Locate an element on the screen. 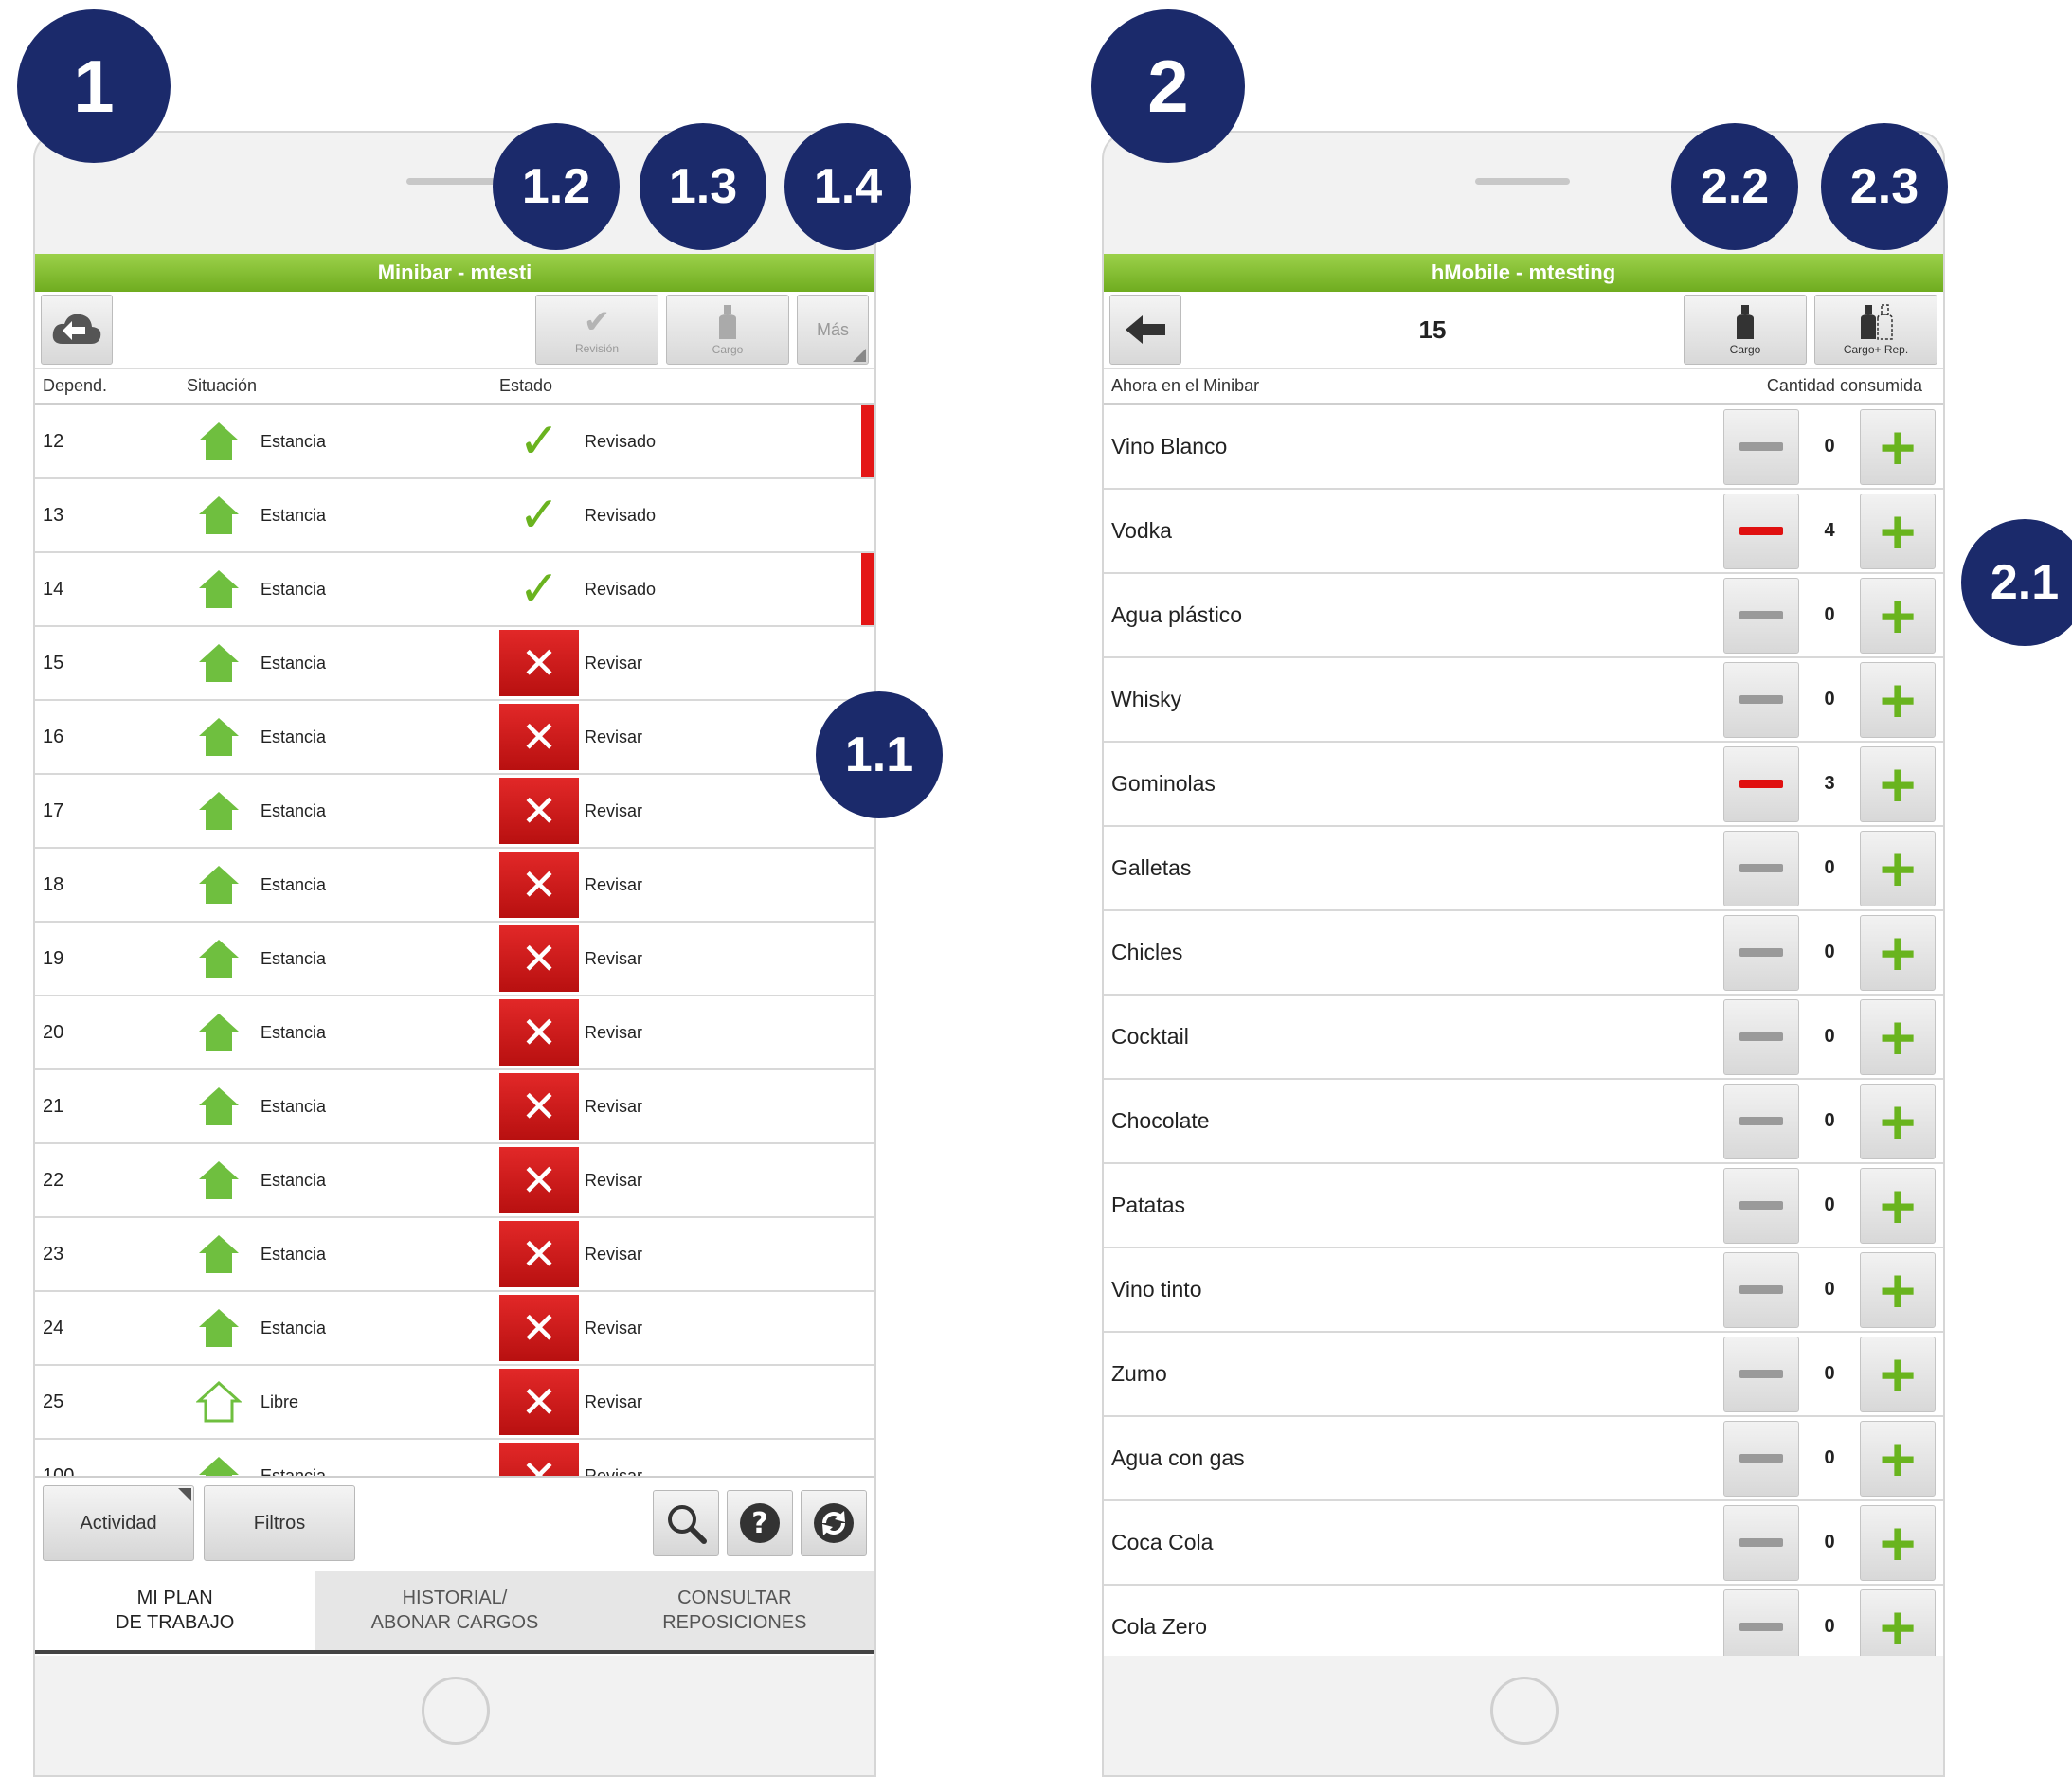 The width and height of the screenshot is (2072, 1777). search-button is located at coordinates (686, 1523).